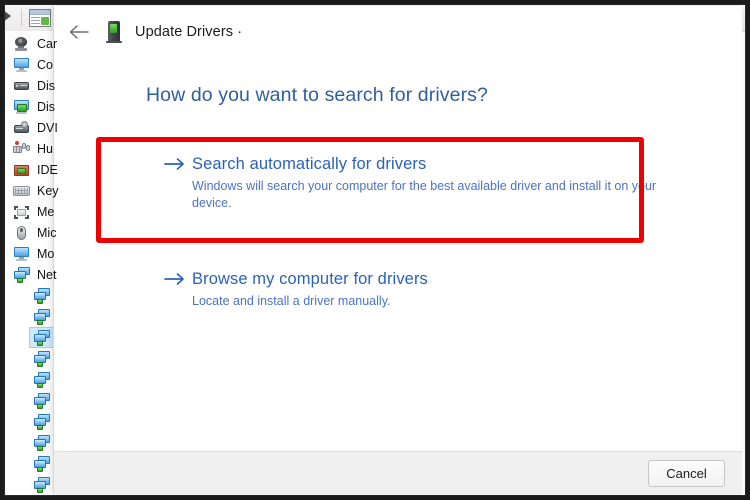  I want to click on human-interface-device-icon, so click(21, 148).